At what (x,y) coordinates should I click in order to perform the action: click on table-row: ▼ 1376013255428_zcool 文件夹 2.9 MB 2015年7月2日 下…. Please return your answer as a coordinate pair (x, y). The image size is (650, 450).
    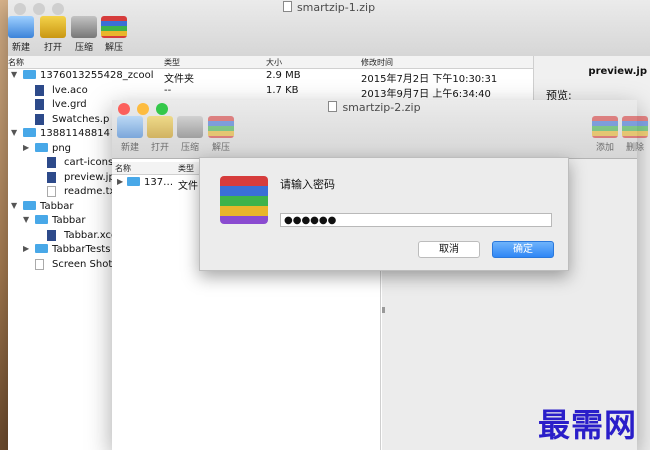
    Looking at the image, I should click on (270, 77).